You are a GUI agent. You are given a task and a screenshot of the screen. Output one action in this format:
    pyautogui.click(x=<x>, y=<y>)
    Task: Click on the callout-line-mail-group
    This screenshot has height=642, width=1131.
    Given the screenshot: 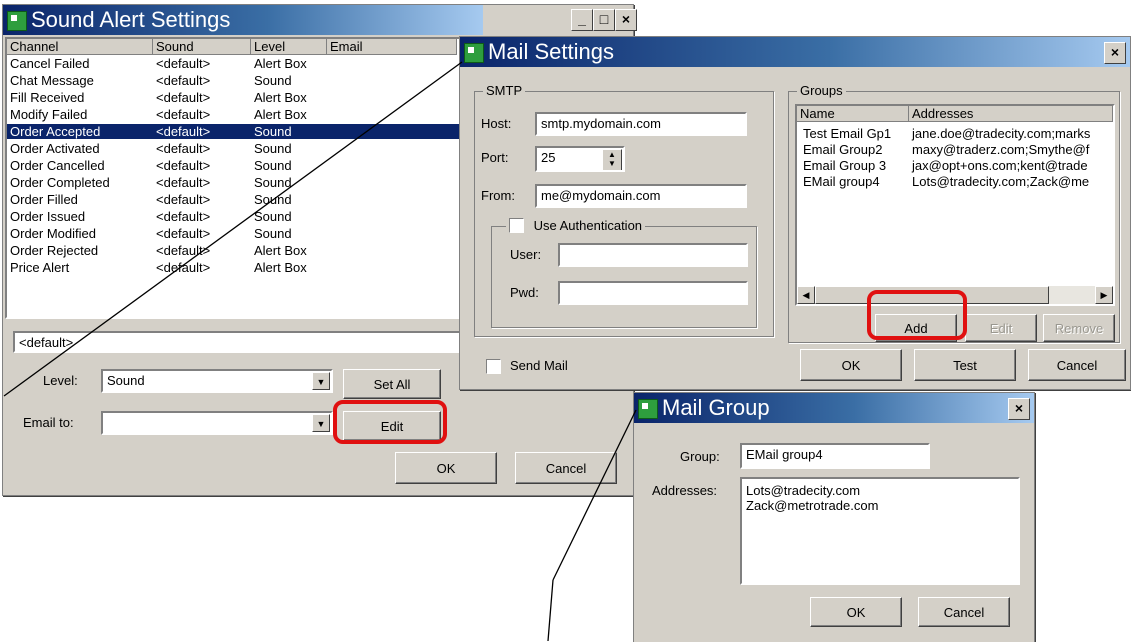 What is the action you would take?
    pyautogui.click(x=550, y=610)
    